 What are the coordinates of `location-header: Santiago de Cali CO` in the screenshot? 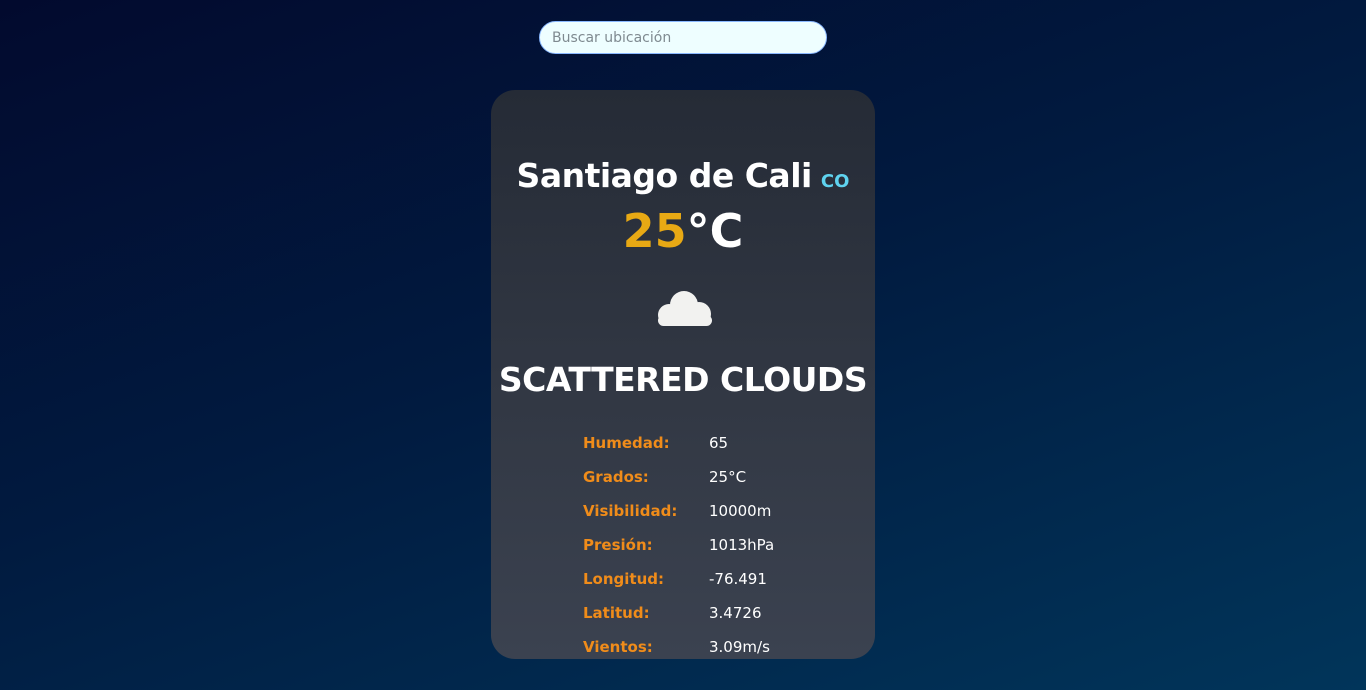 It's located at (683, 175).